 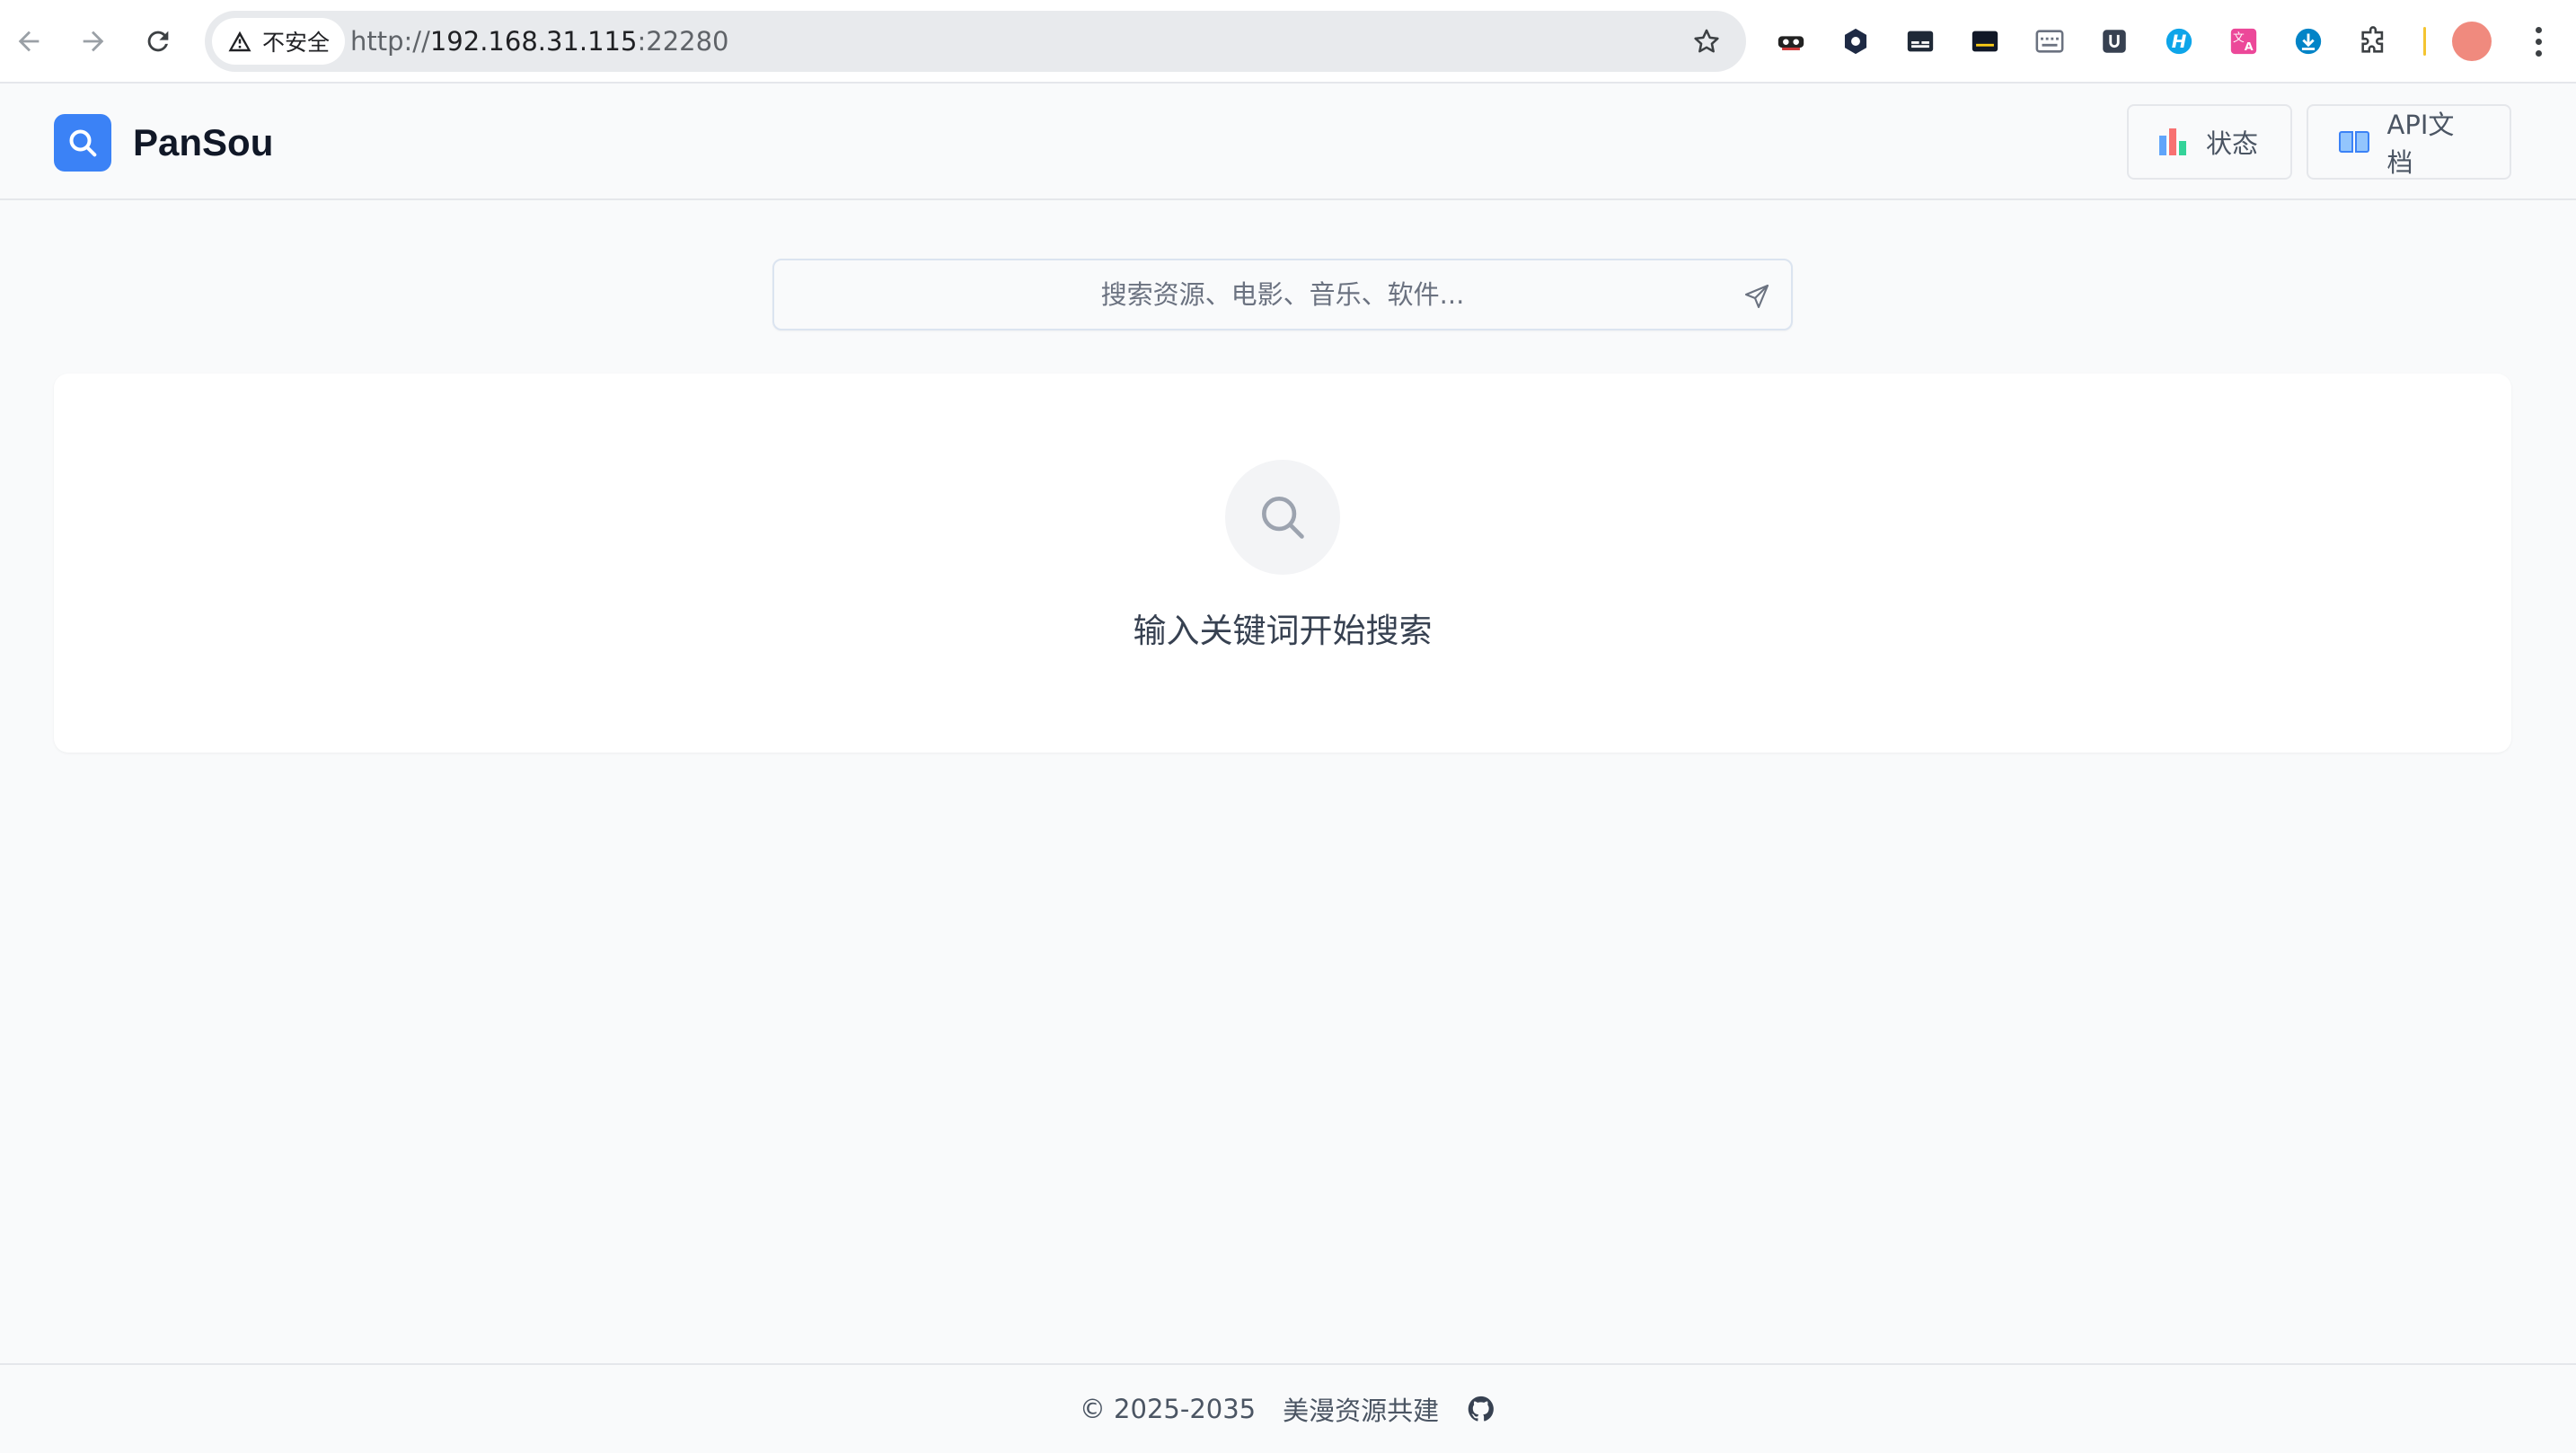 I want to click on reload-icon, so click(x=158, y=42).